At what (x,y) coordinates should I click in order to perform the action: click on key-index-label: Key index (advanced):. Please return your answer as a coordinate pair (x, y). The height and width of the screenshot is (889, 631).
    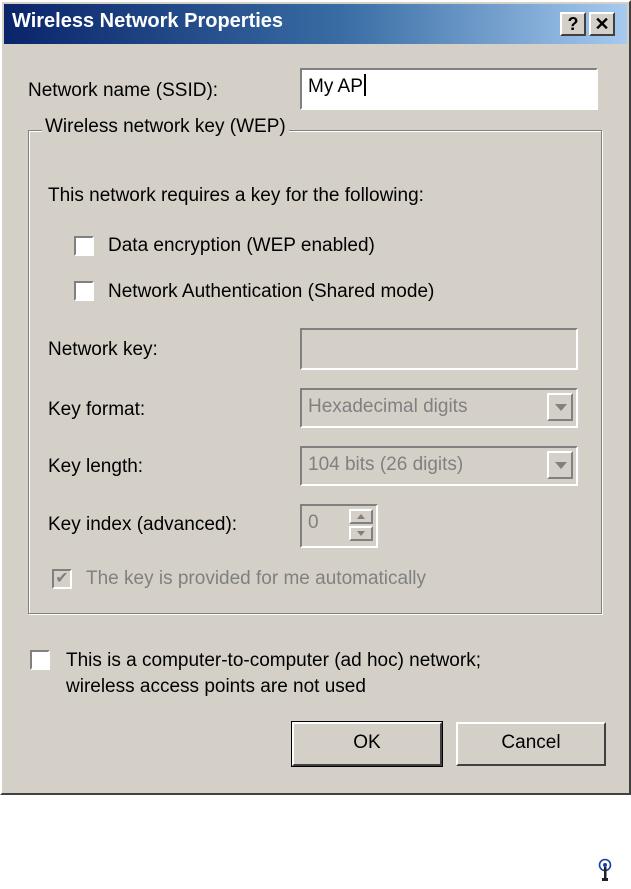
    Looking at the image, I should click on (143, 524).